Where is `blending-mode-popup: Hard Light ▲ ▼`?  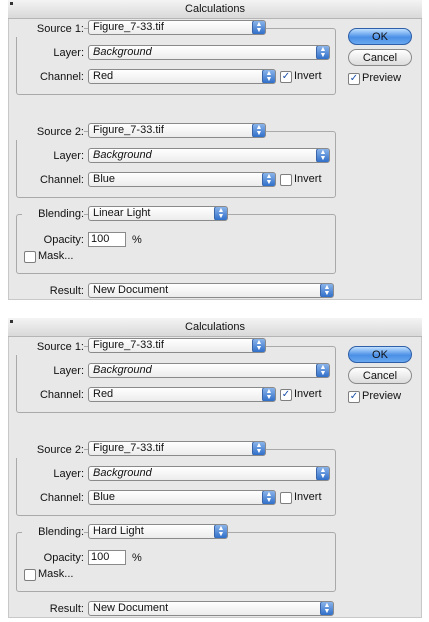 blending-mode-popup: Hard Light ▲ ▼ is located at coordinates (158, 531).